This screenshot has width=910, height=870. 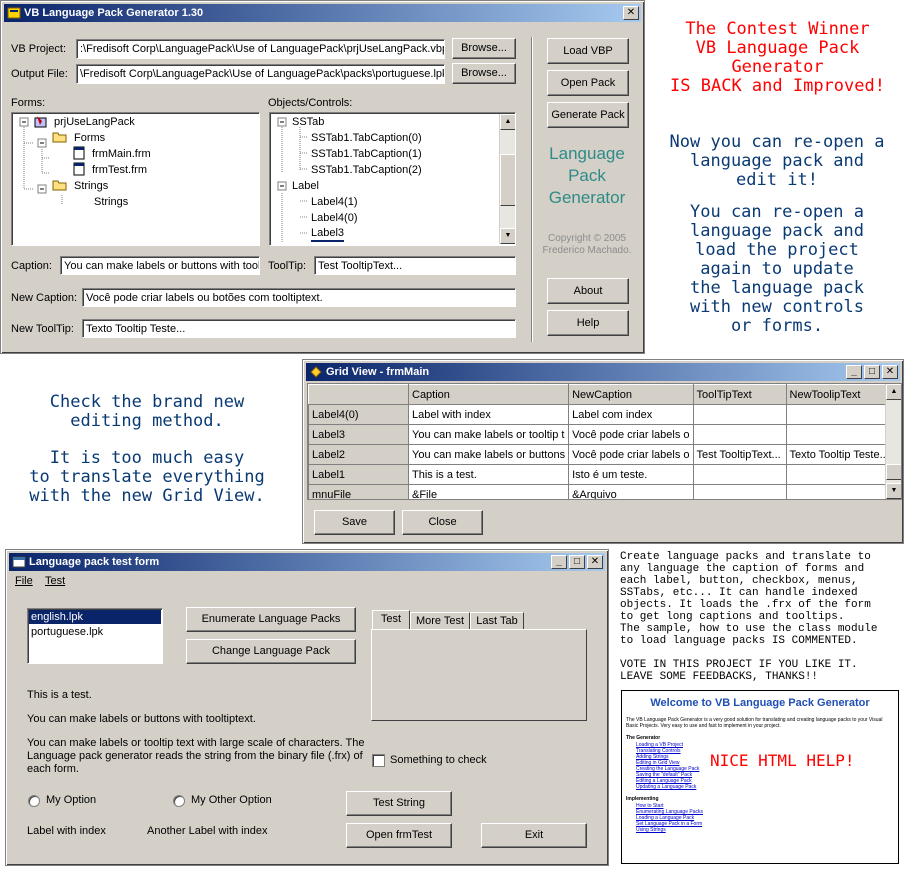 What do you see at coordinates (488, 474) in the screenshot?
I see `grid-cell: This is a test.` at bounding box center [488, 474].